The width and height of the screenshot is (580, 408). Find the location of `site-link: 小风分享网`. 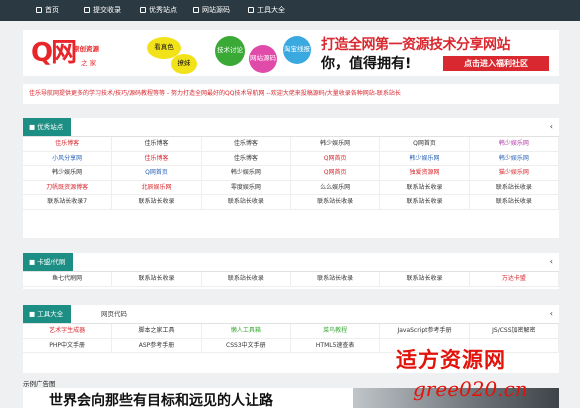

site-link: 小风分享网 is located at coordinates (68, 159).